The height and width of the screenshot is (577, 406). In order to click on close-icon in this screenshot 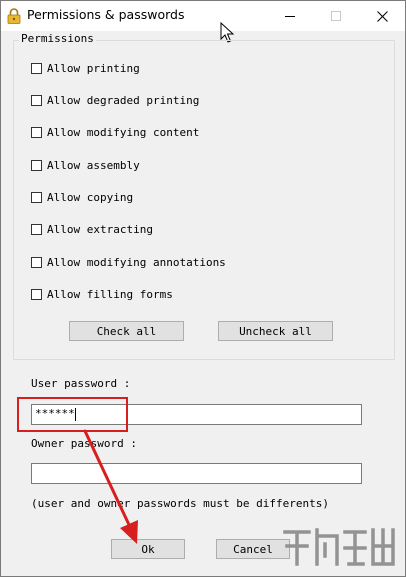, I will do `click(382, 16)`.